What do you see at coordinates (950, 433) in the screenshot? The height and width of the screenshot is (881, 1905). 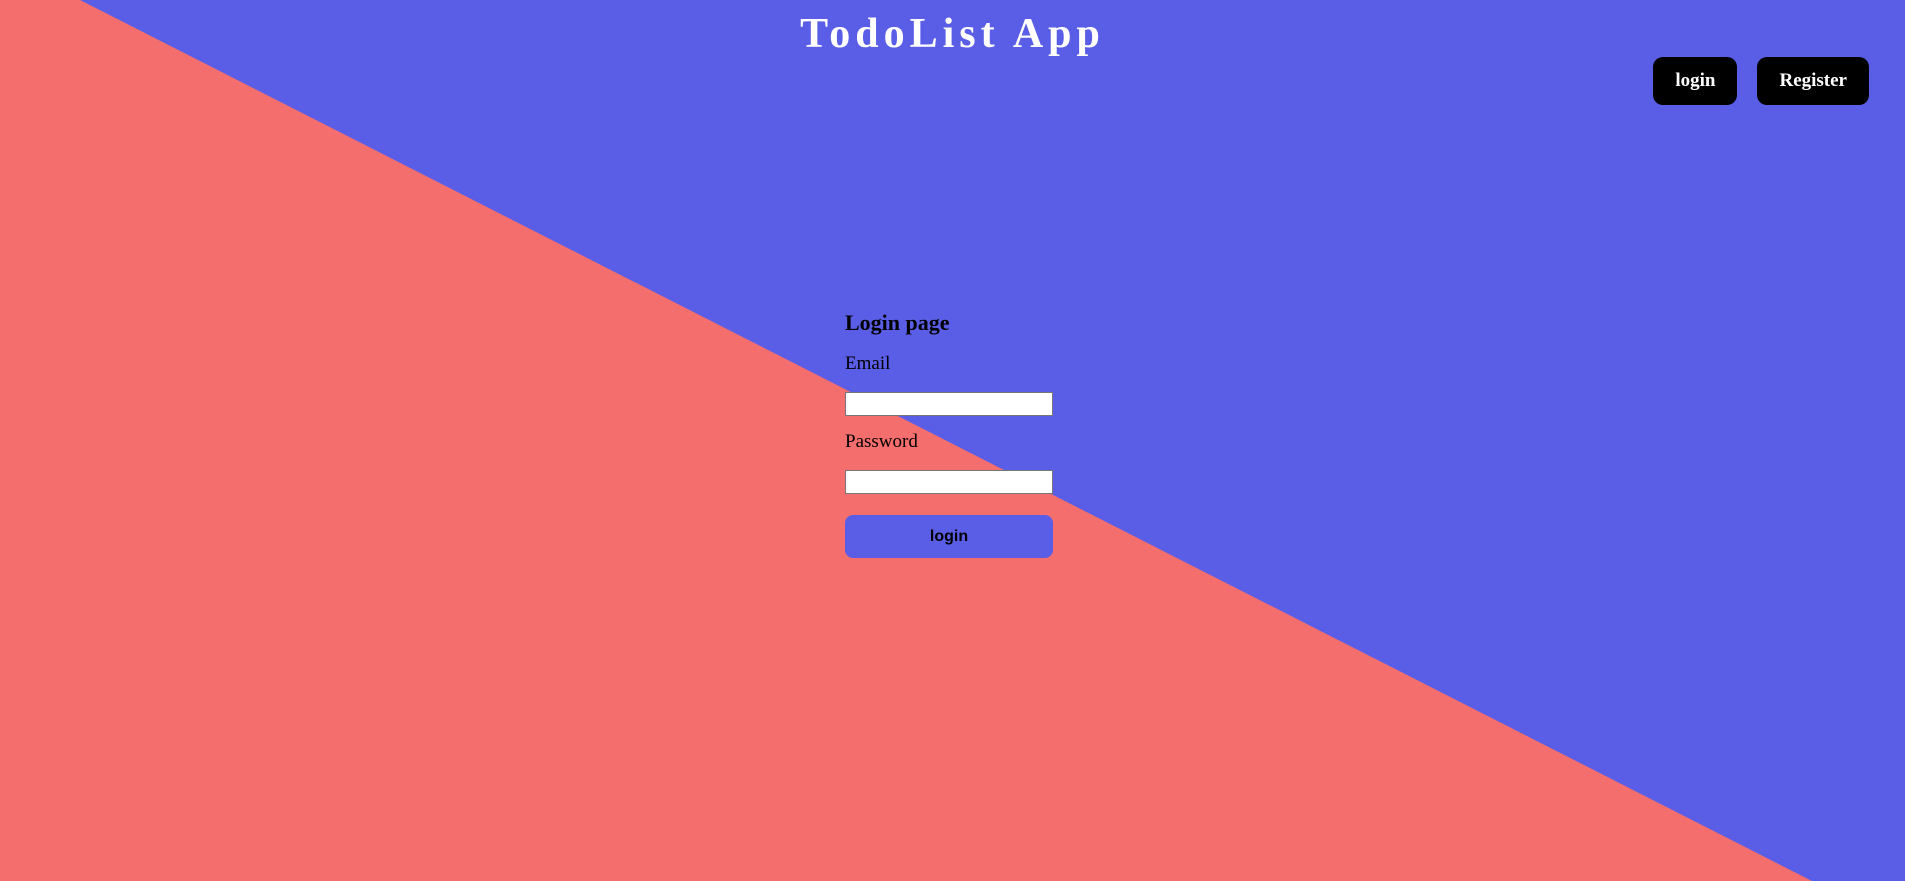 I see `login-form: Login page Email Password login` at bounding box center [950, 433].